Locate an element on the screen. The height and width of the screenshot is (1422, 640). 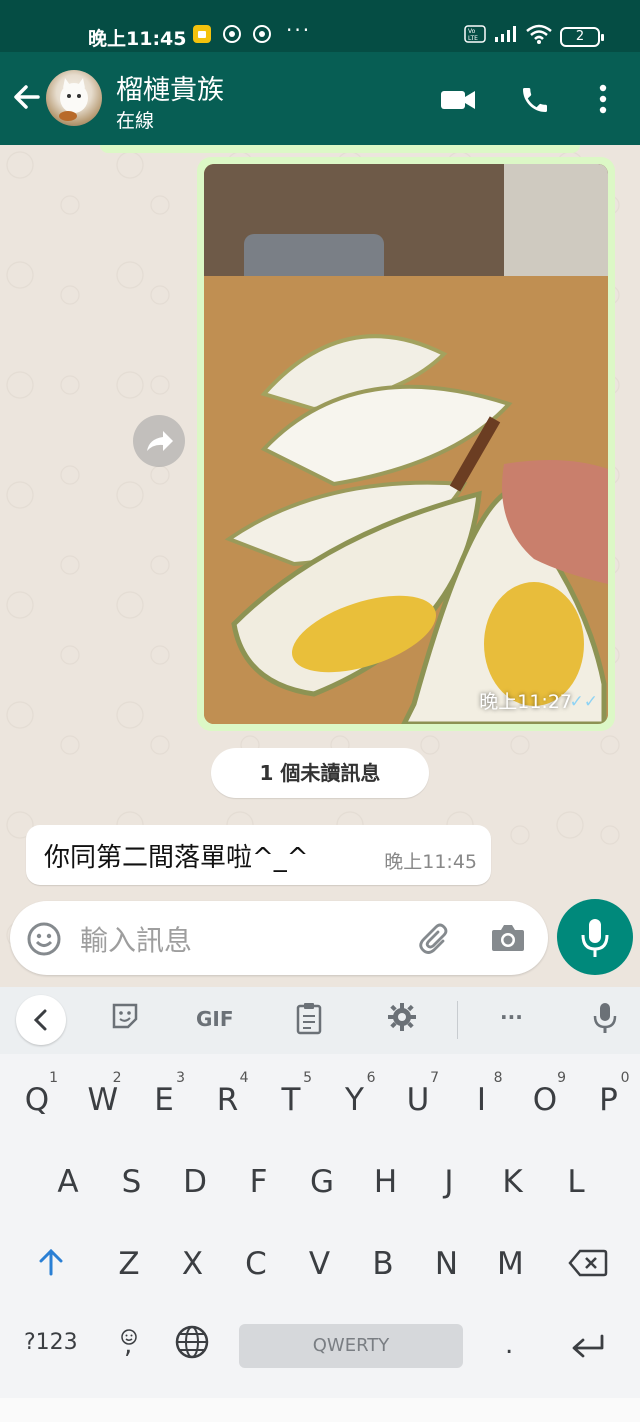
message-text: 你同第二間落單啦^_^ is located at coordinates (176, 858).